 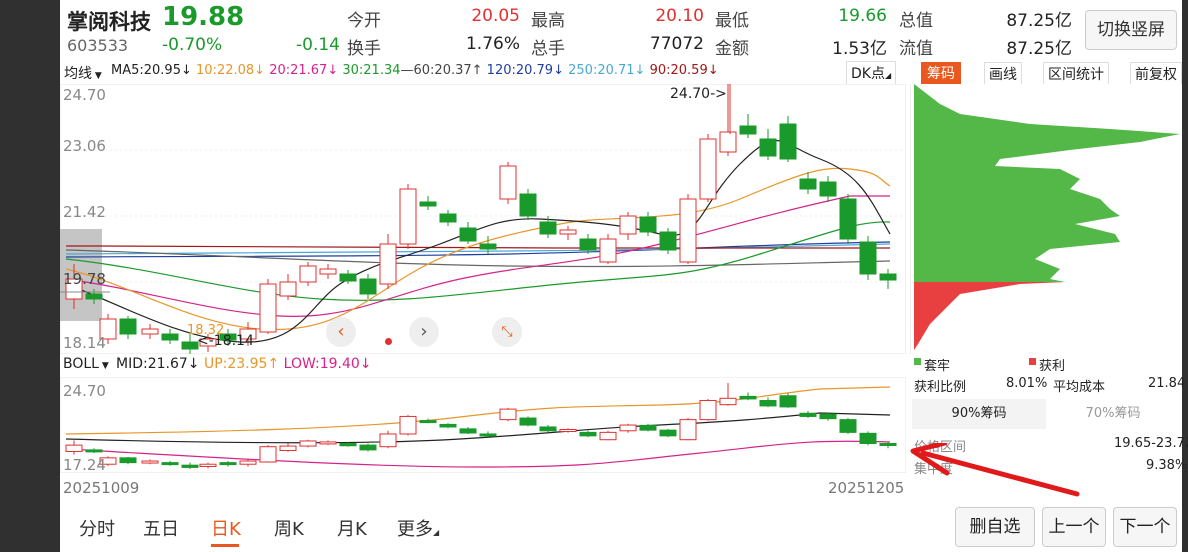 What do you see at coordinates (364, 21) in the screenshot?
I see `stat-label-open: 今开` at bounding box center [364, 21].